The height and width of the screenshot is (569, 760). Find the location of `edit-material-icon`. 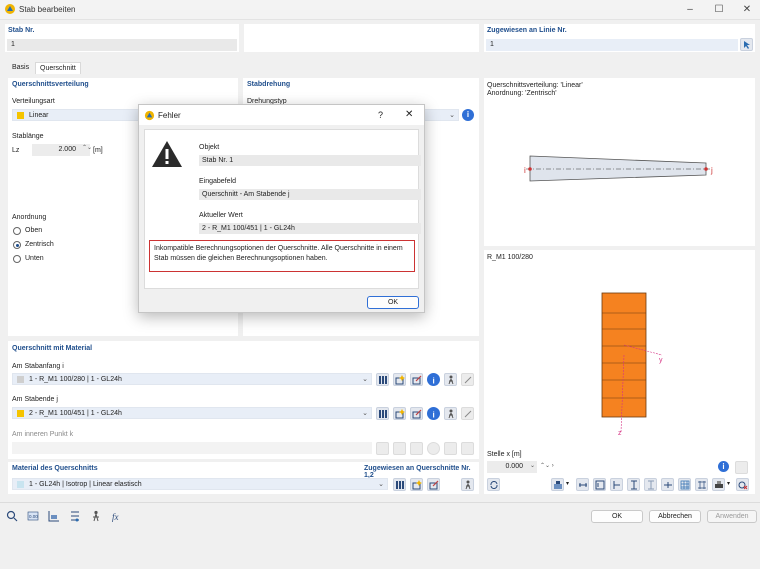

edit-material-icon is located at coordinates (433, 484).